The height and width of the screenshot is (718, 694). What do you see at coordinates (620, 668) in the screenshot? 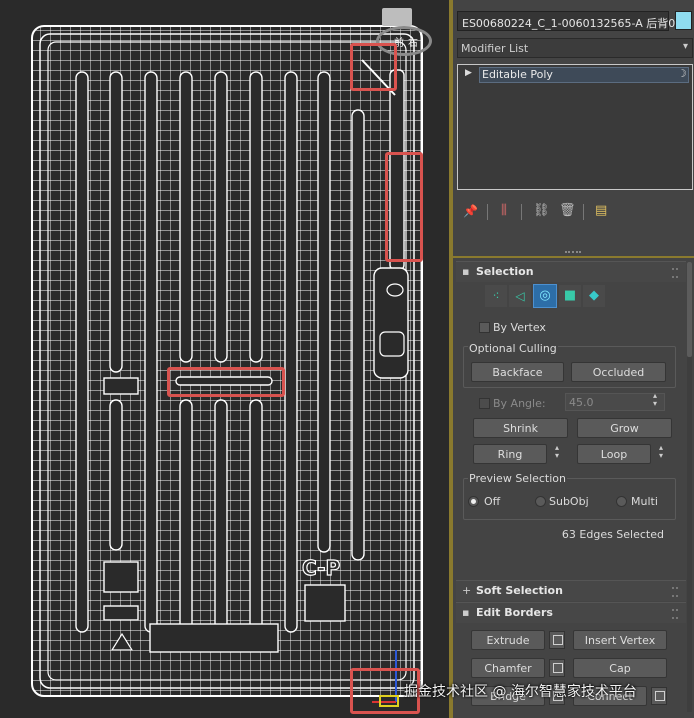
I see `cap-button: Cap` at bounding box center [620, 668].